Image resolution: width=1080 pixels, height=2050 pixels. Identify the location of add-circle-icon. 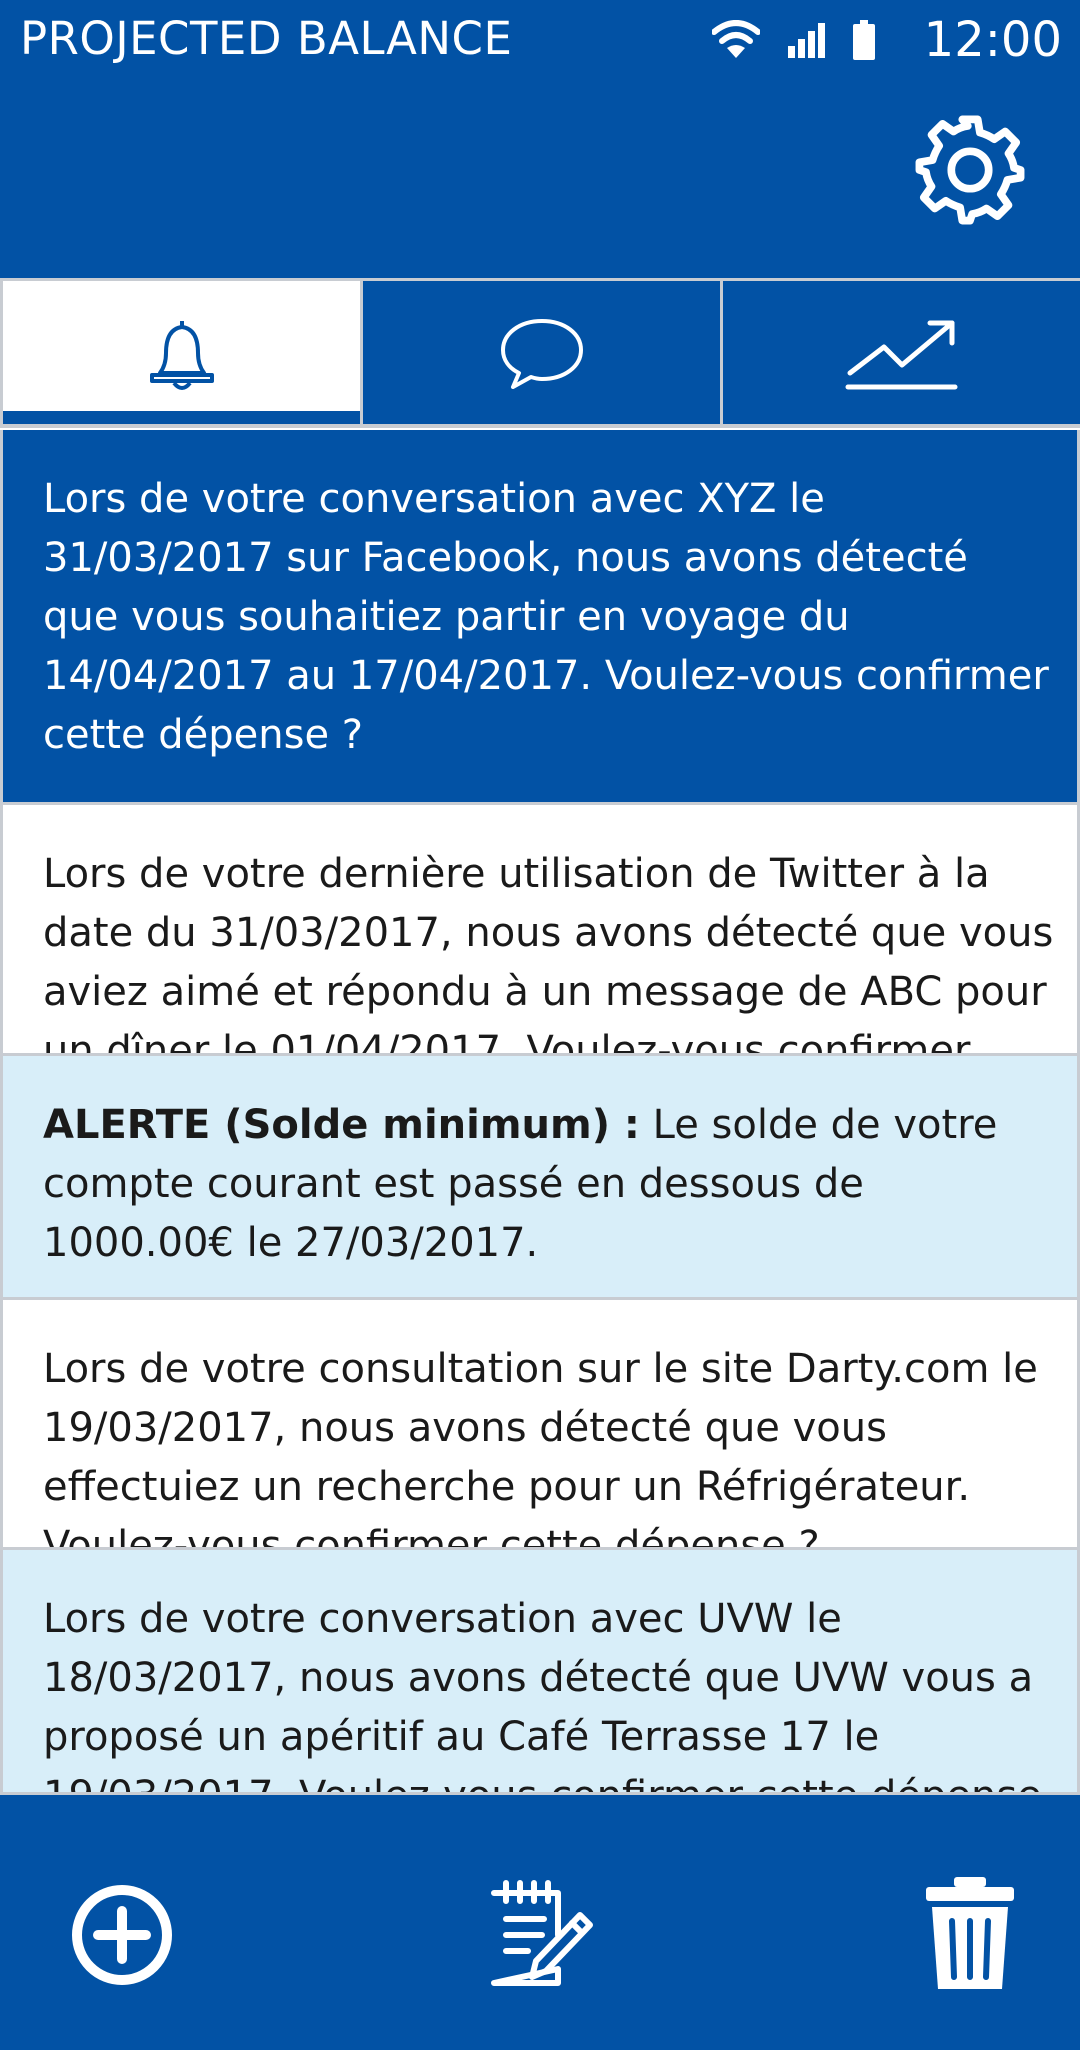
(122, 1935).